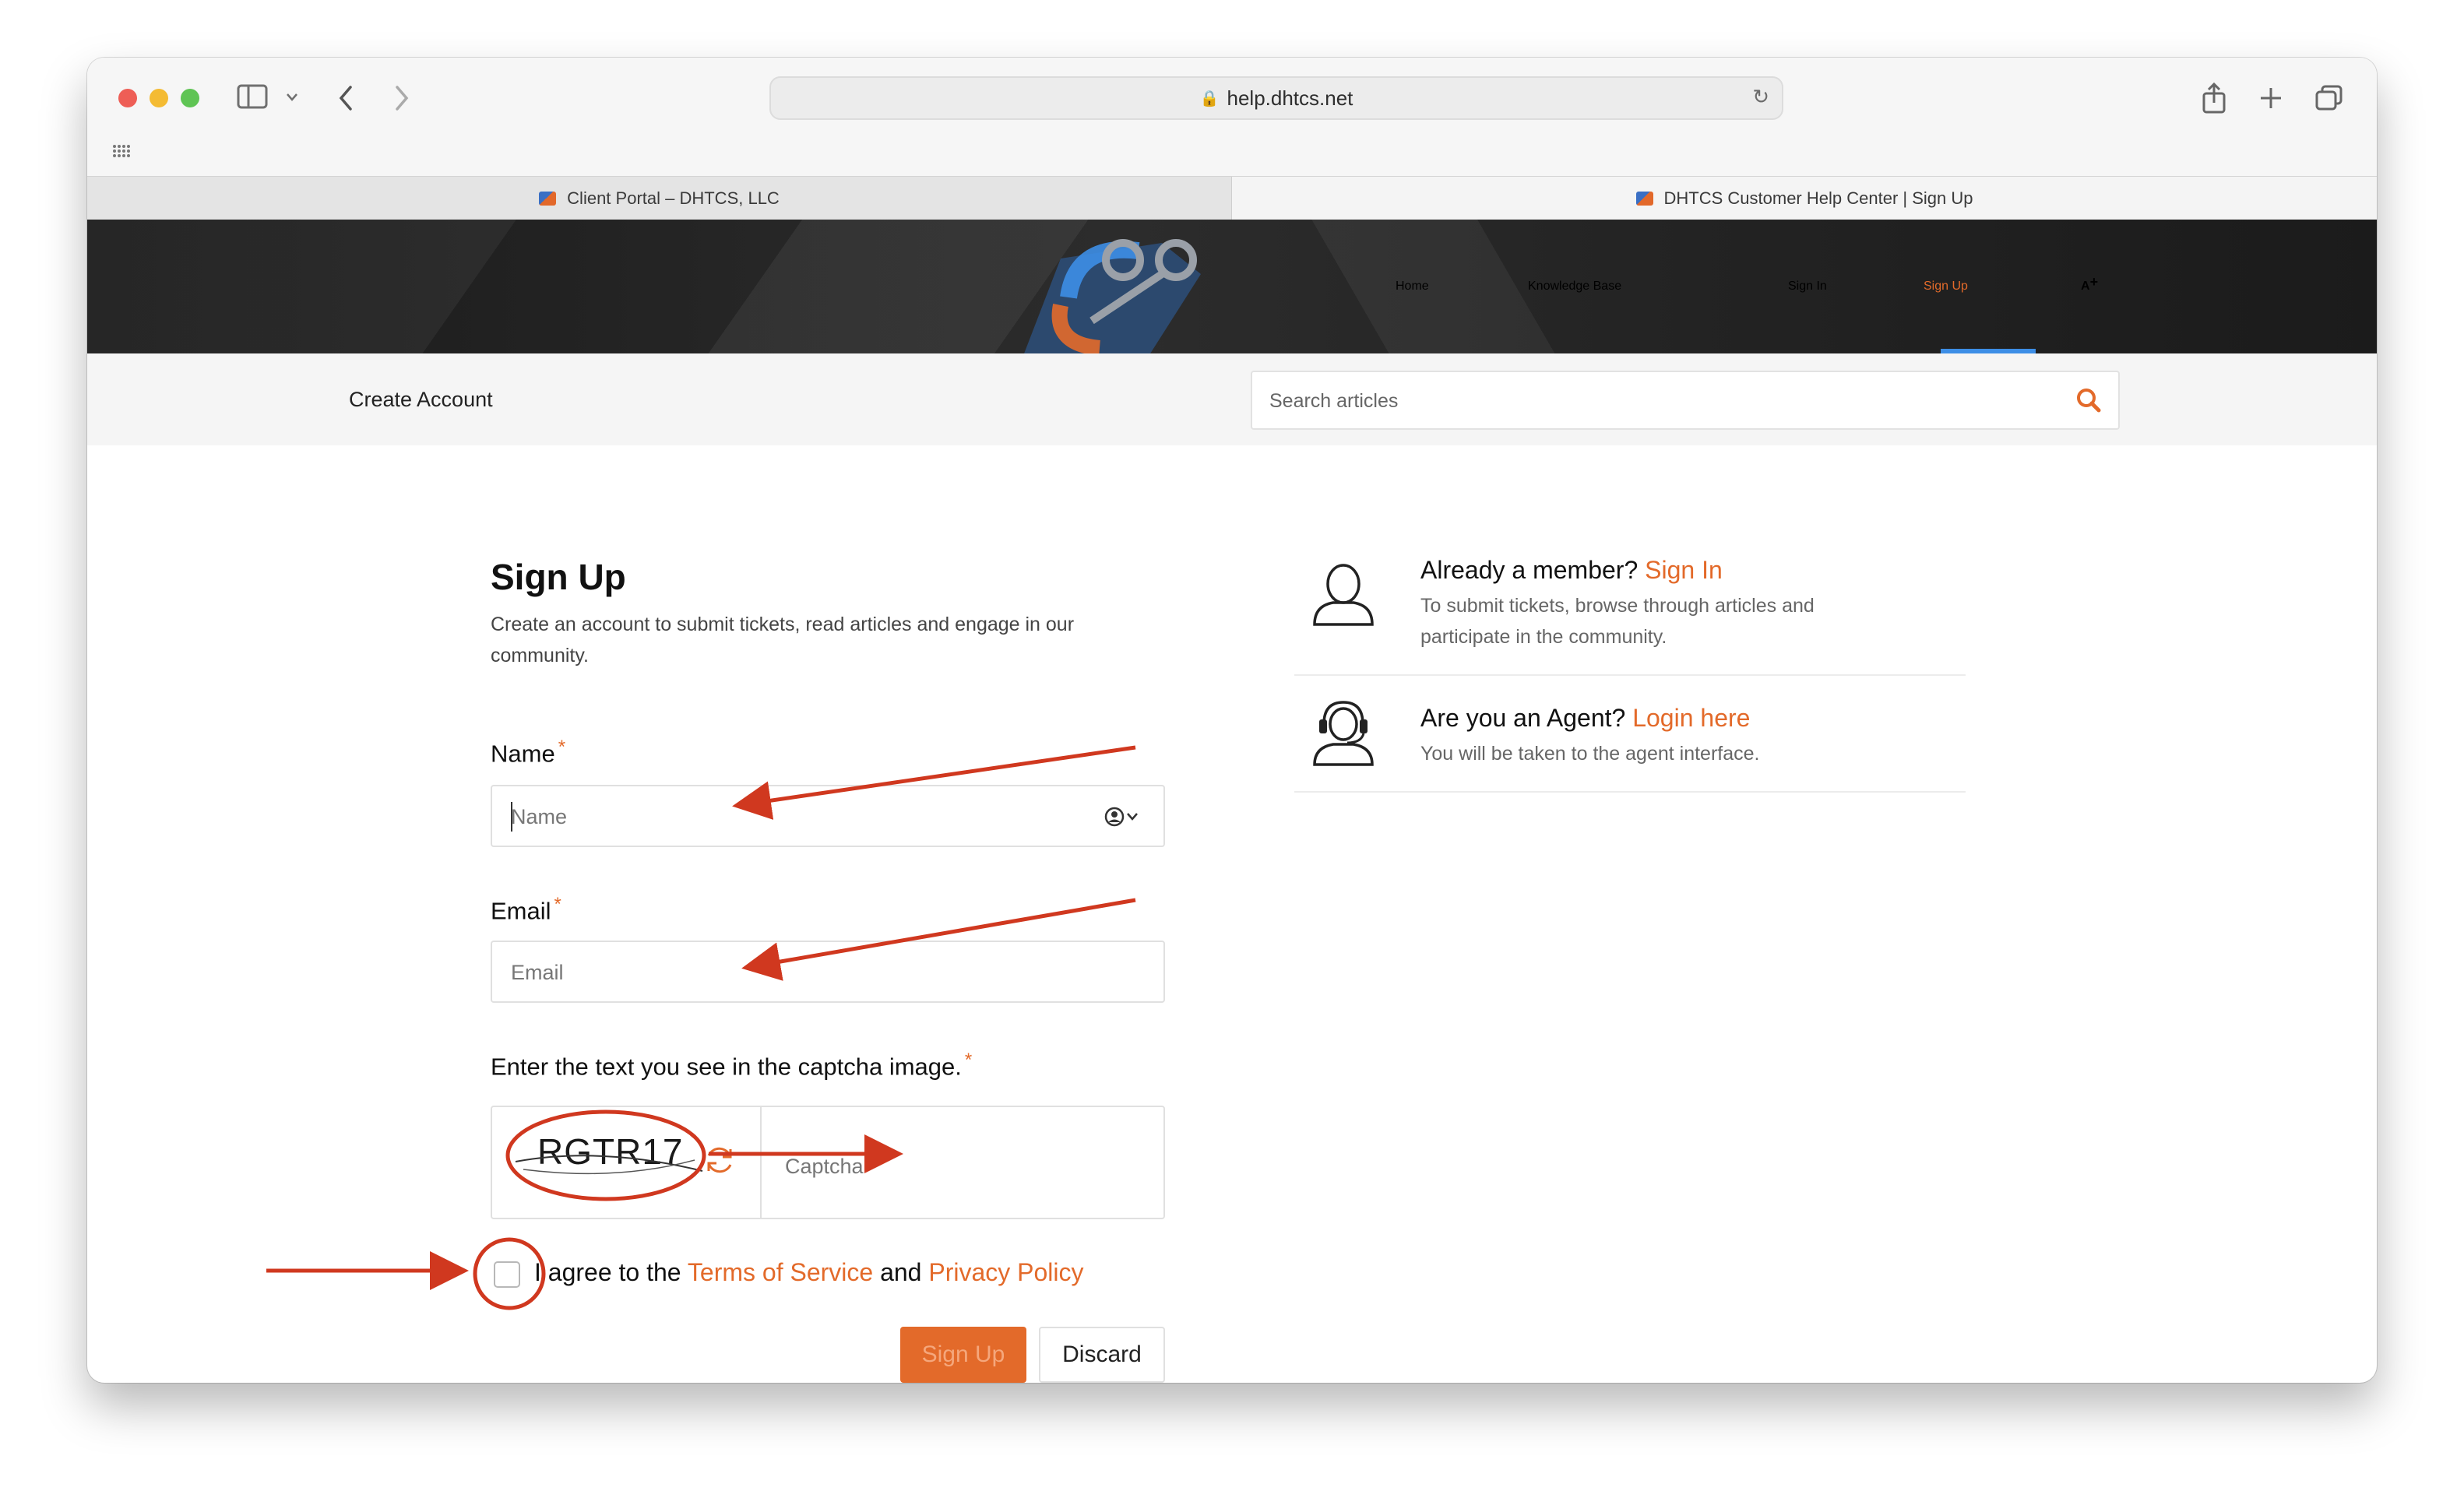 This screenshot has width=2464, height=1498. I want to click on address-bar: 🔒 help.dhtcs.net ↻, so click(1276, 98).